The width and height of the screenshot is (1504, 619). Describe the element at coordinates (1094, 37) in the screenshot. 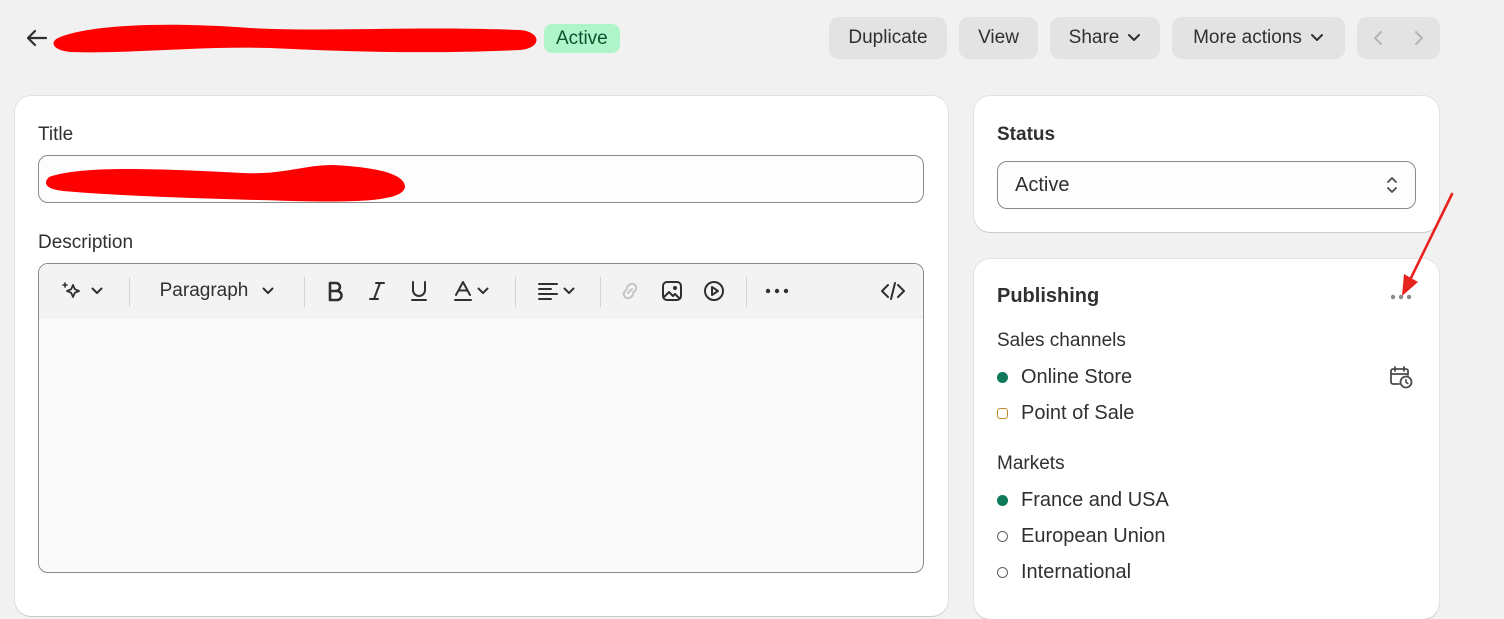

I see `share-button-label: Share` at that location.